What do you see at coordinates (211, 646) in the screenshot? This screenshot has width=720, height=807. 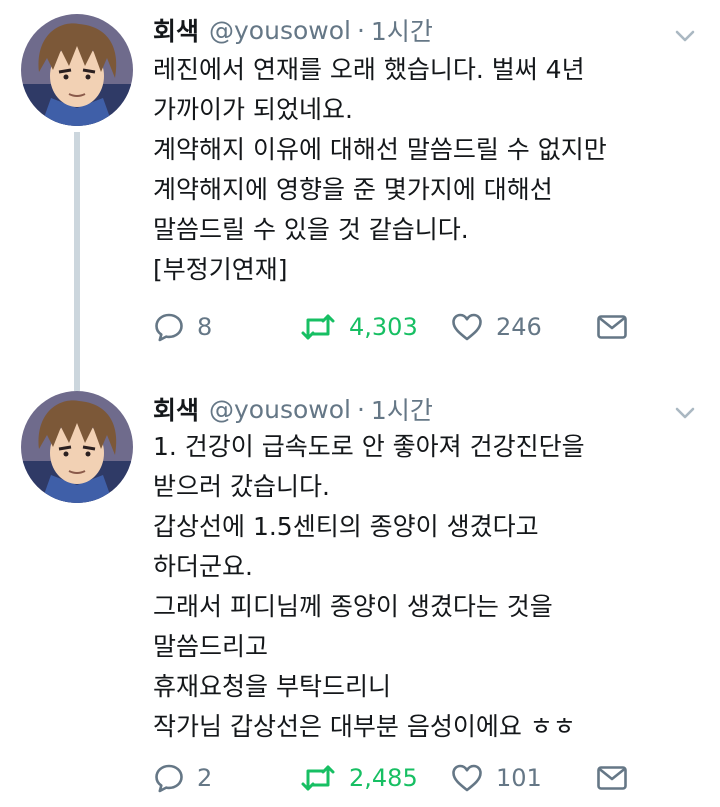 I see `tweet-text-line: 말씀드리고` at bounding box center [211, 646].